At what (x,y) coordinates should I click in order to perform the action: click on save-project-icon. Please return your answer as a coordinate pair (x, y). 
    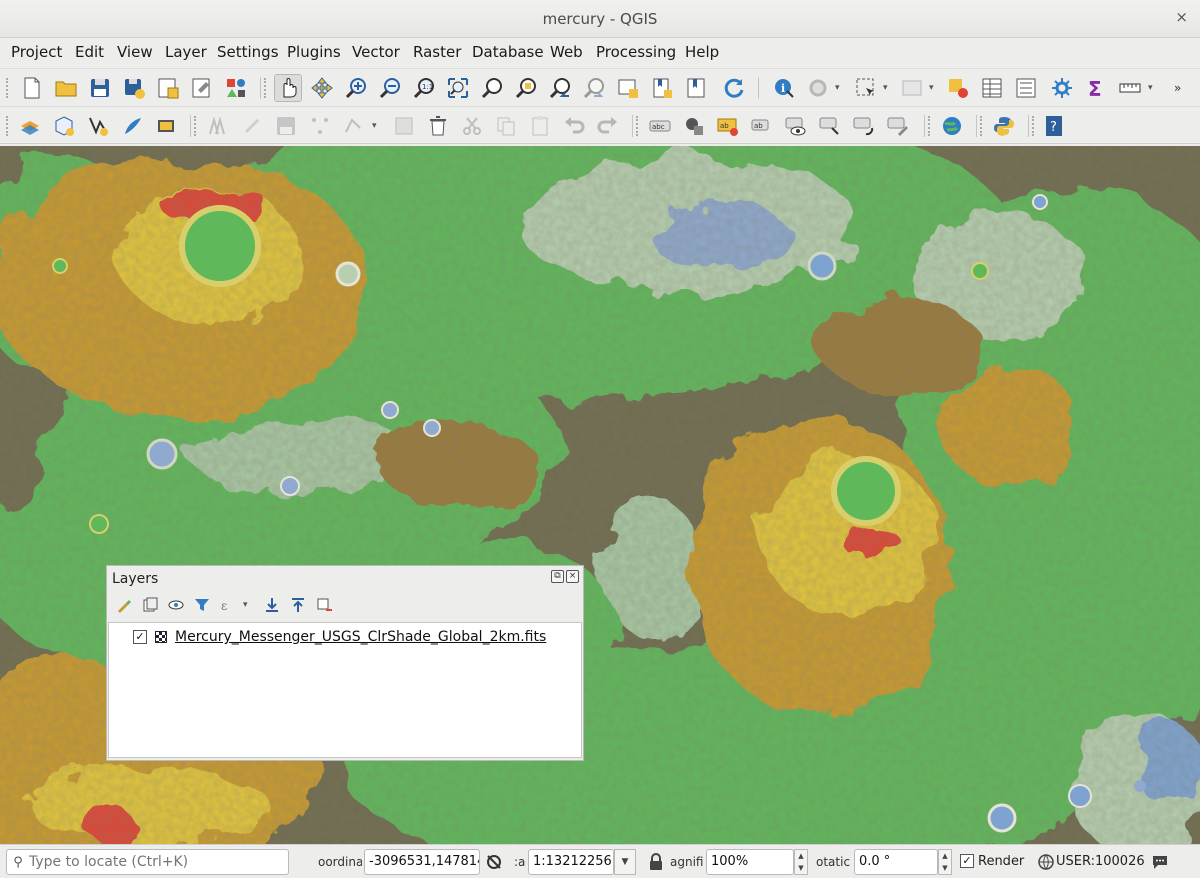
    Looking at the image, I should click on (100, 88).